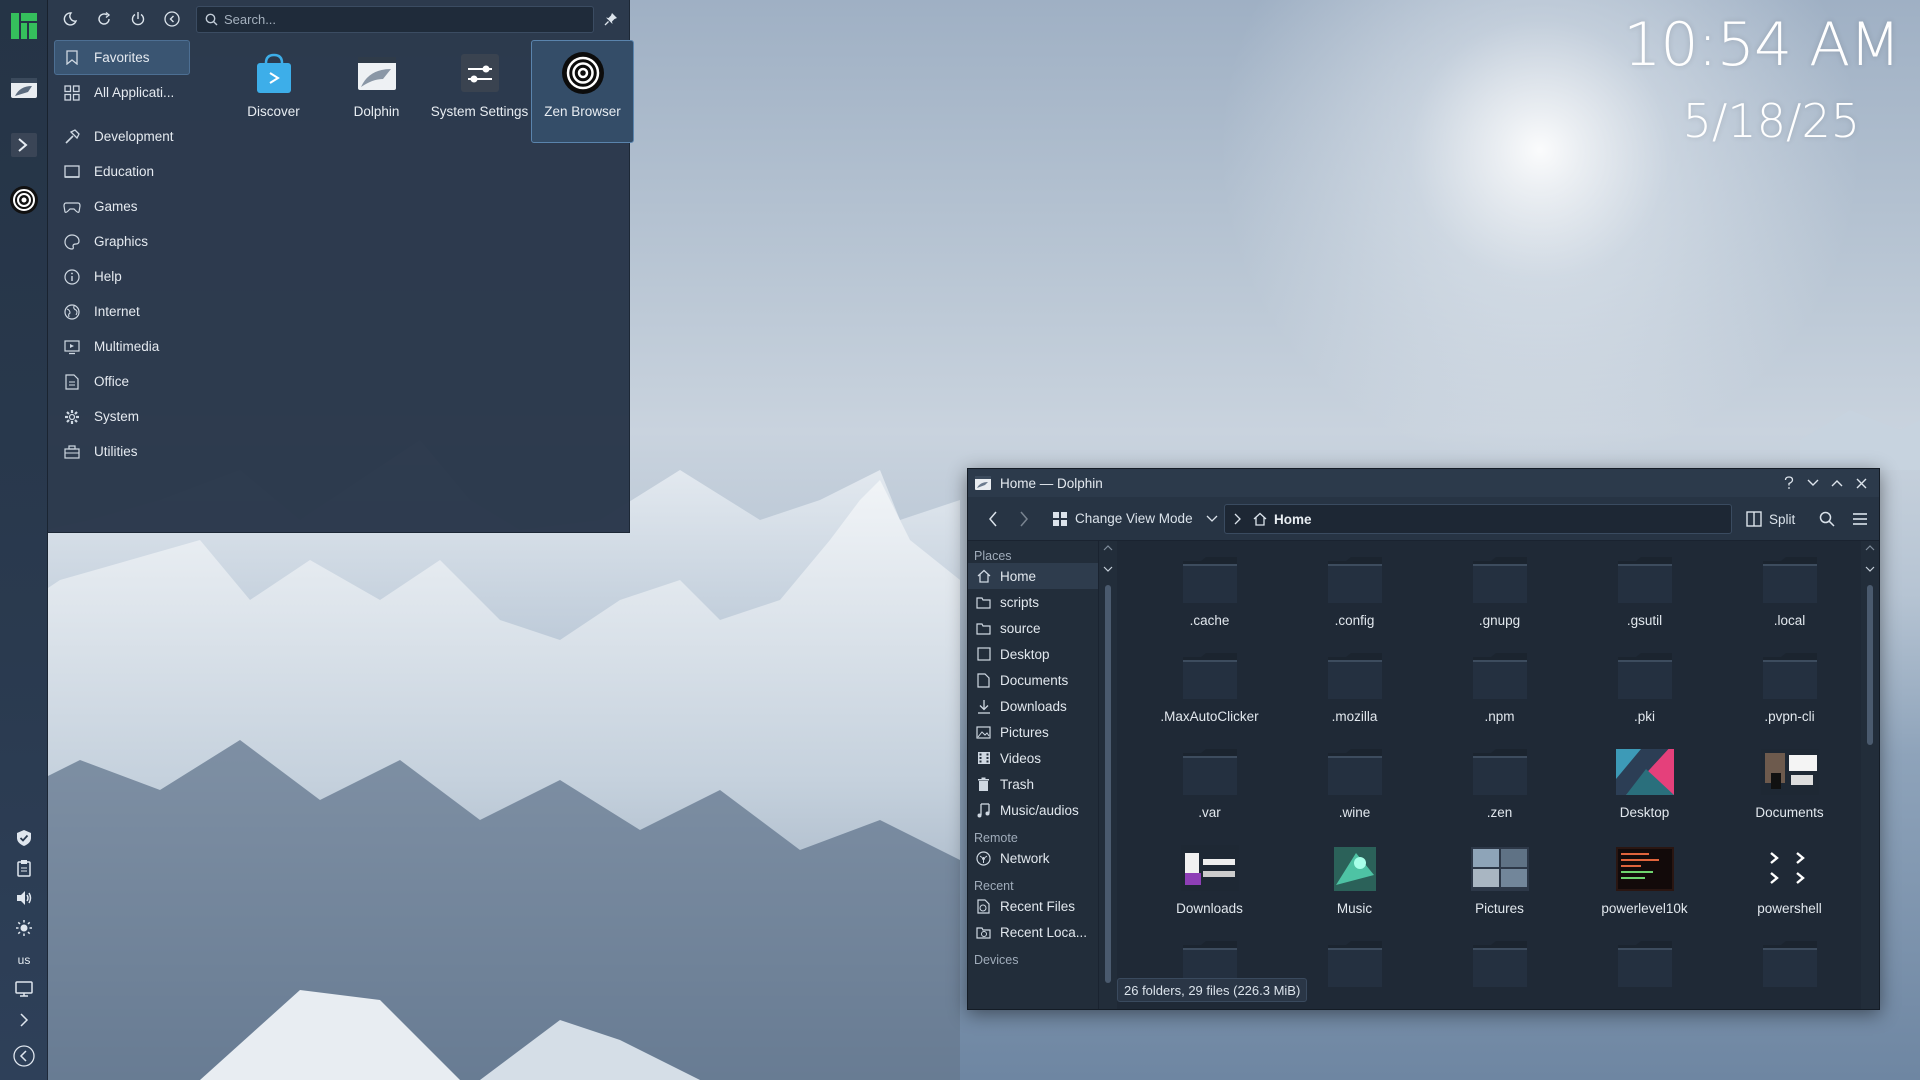 This screenshot has height=1080, width=1920. What do you see at coordinates (24, 960) in the screenshot?
I see `keyboard-layout-indicator: us` at bounding box center [24, 960].